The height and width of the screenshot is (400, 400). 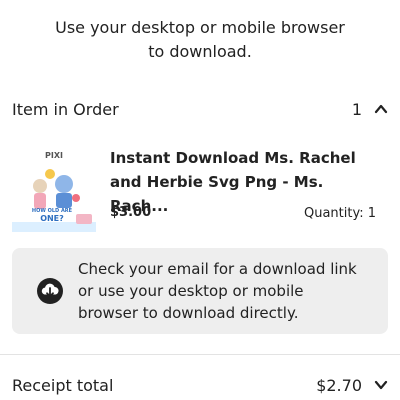 What do you see at coordinates (52, 218) in the screenshot?
I see `thumbnail-tagline-2: ONE?` at bounding box center [52, 218].